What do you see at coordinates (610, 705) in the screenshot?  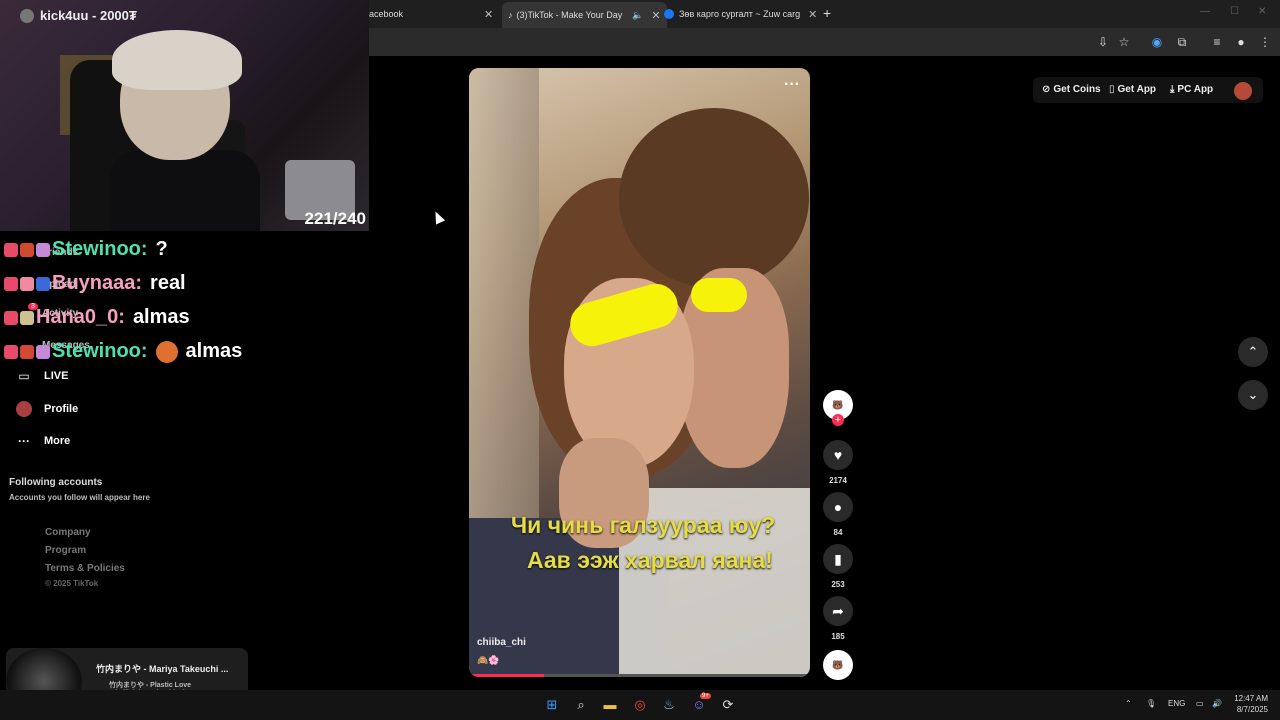 I see `file-explorer-icon: ▬` at bounding box center [610, 705].